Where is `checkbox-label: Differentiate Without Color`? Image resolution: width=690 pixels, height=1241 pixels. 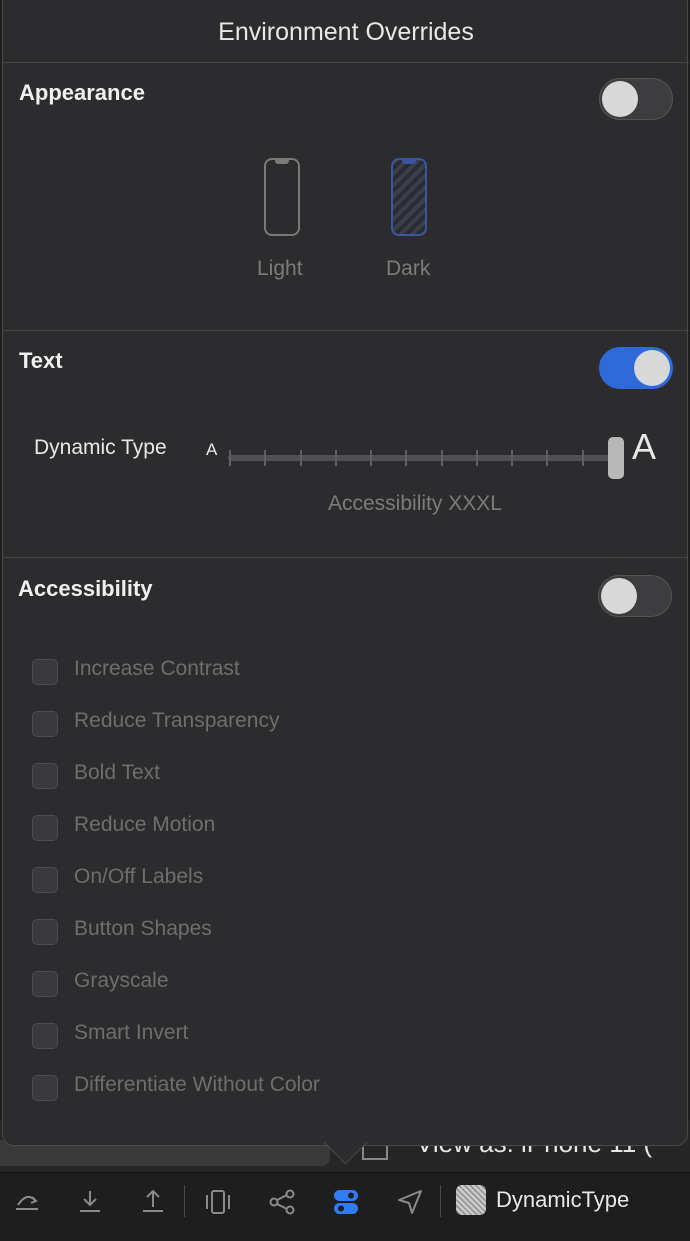
checkbox-label: Differentiate Without Color is located at coordinates (197, 1084).